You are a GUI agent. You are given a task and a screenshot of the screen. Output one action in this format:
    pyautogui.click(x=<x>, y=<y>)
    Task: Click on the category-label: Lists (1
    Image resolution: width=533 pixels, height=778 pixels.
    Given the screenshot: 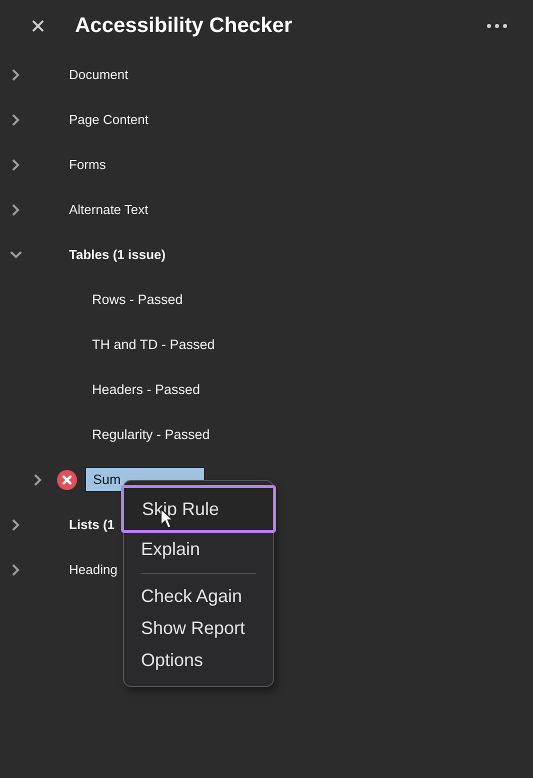 What is the action you would take?
    pyautogui.click(x=92, y=524)
    